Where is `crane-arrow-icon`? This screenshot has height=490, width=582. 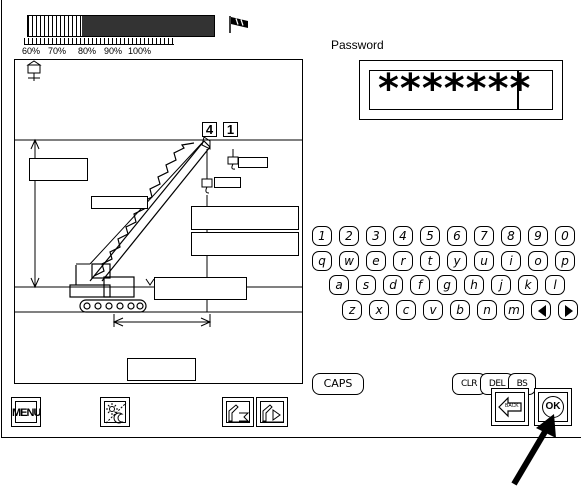
crane-arrow-icon is located at coordinates (273, 413).